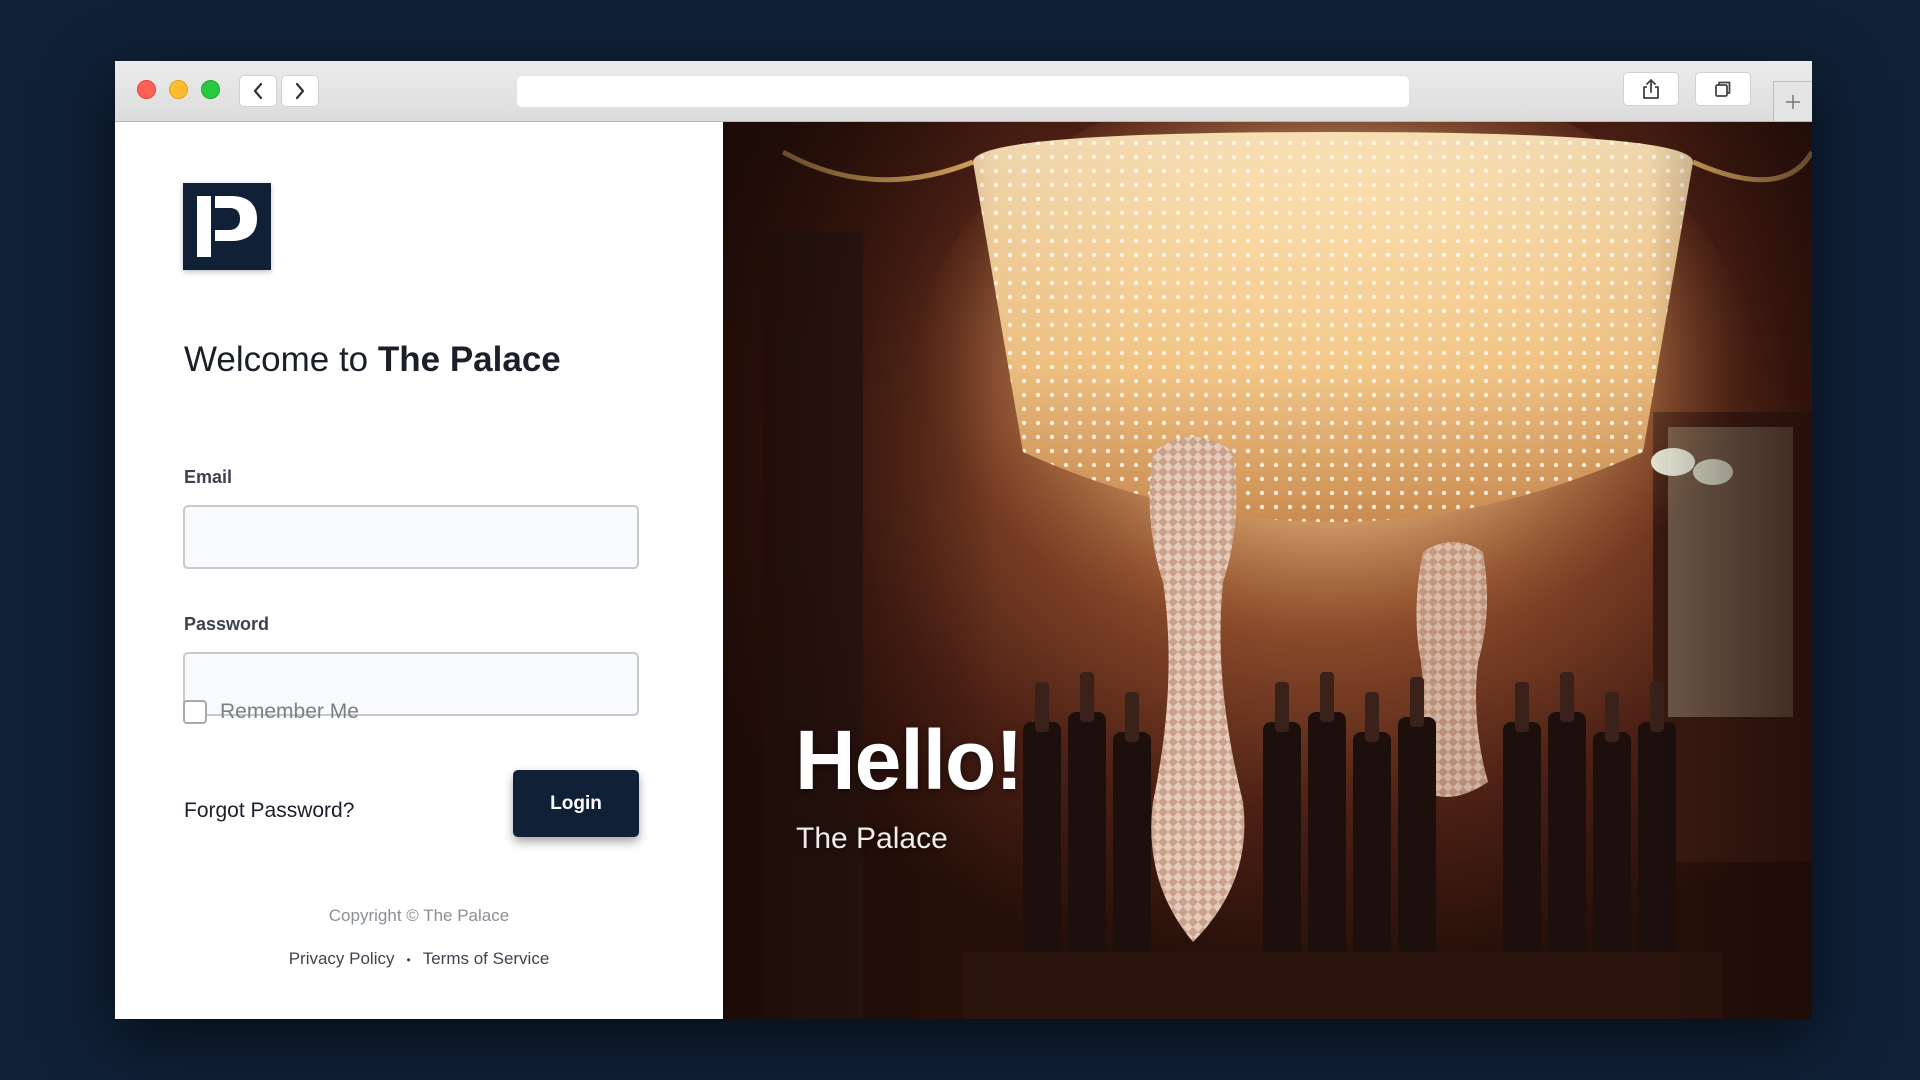 The width and height of the screenshot is (1920, 1080). I want to click on email-field, so click(411, 537).